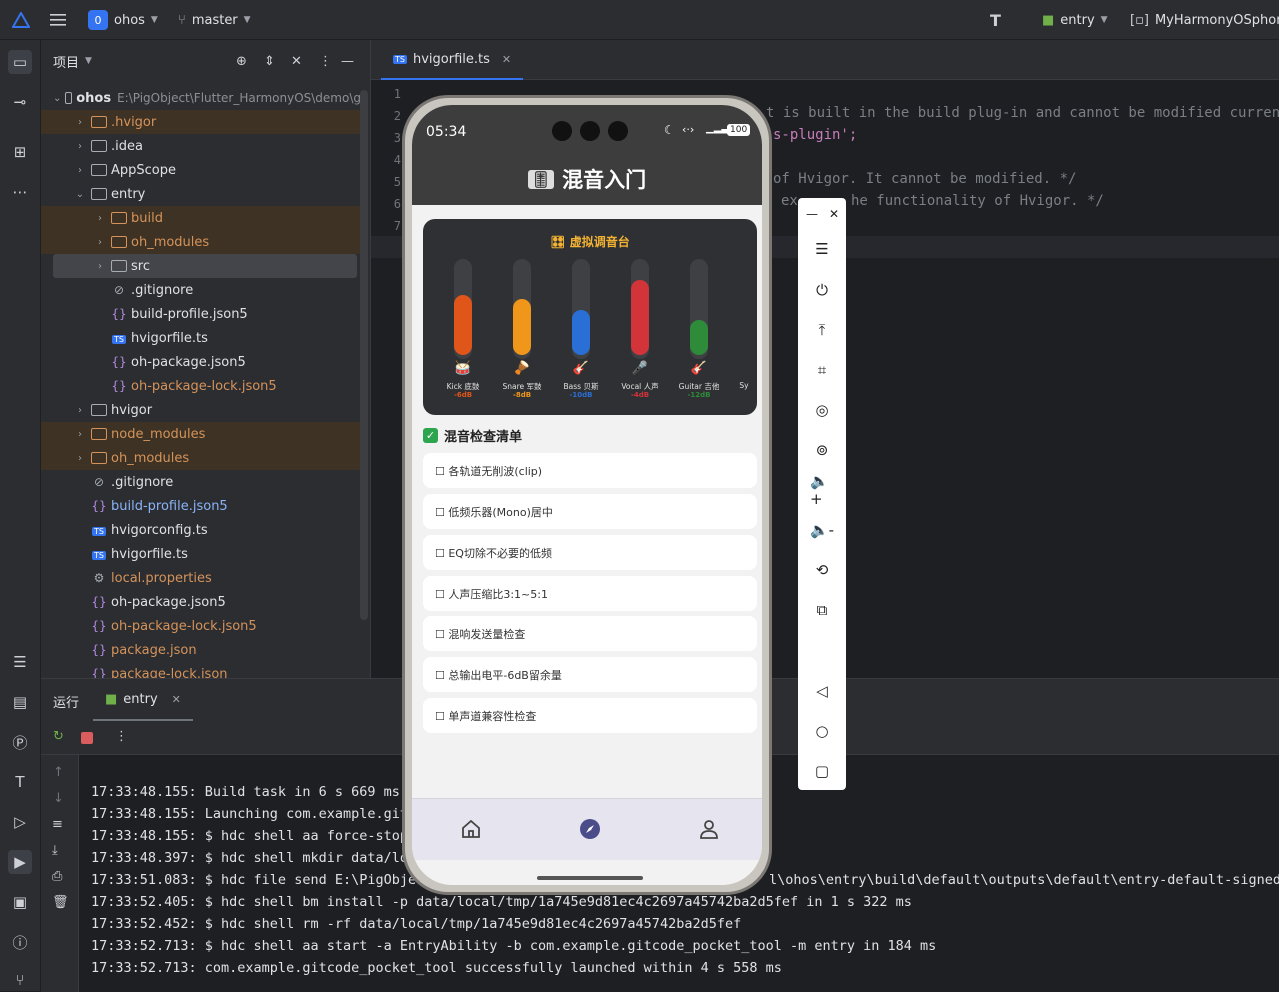 The width and height of the screenshot is (1279, 992). What do you see at coordinates (201, 650) in the screenshot?
I see `tree-row: {} package.json` at bounding box center [201, 650].